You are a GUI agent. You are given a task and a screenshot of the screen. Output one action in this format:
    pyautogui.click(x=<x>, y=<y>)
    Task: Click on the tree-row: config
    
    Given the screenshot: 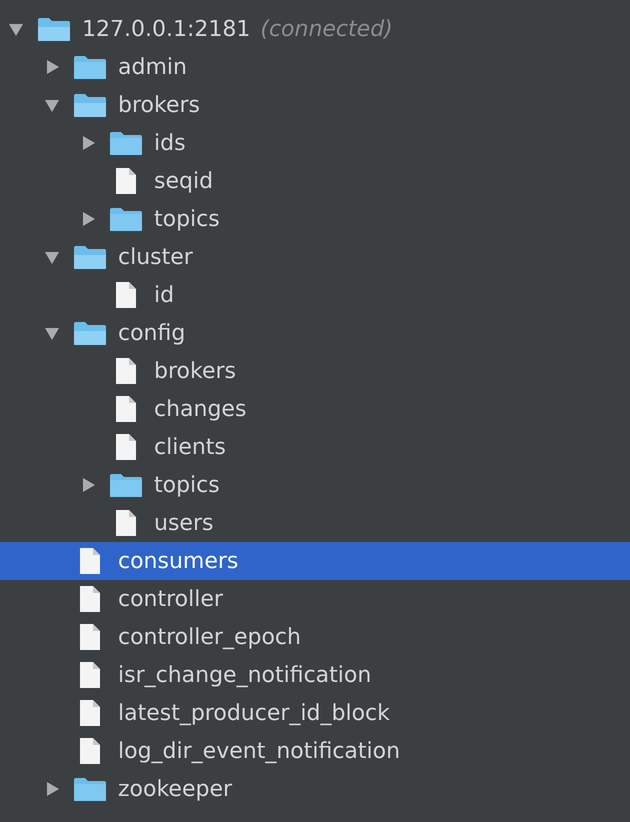 What is the action you would take?
    pyautogui.click(x=315, y=333)
    